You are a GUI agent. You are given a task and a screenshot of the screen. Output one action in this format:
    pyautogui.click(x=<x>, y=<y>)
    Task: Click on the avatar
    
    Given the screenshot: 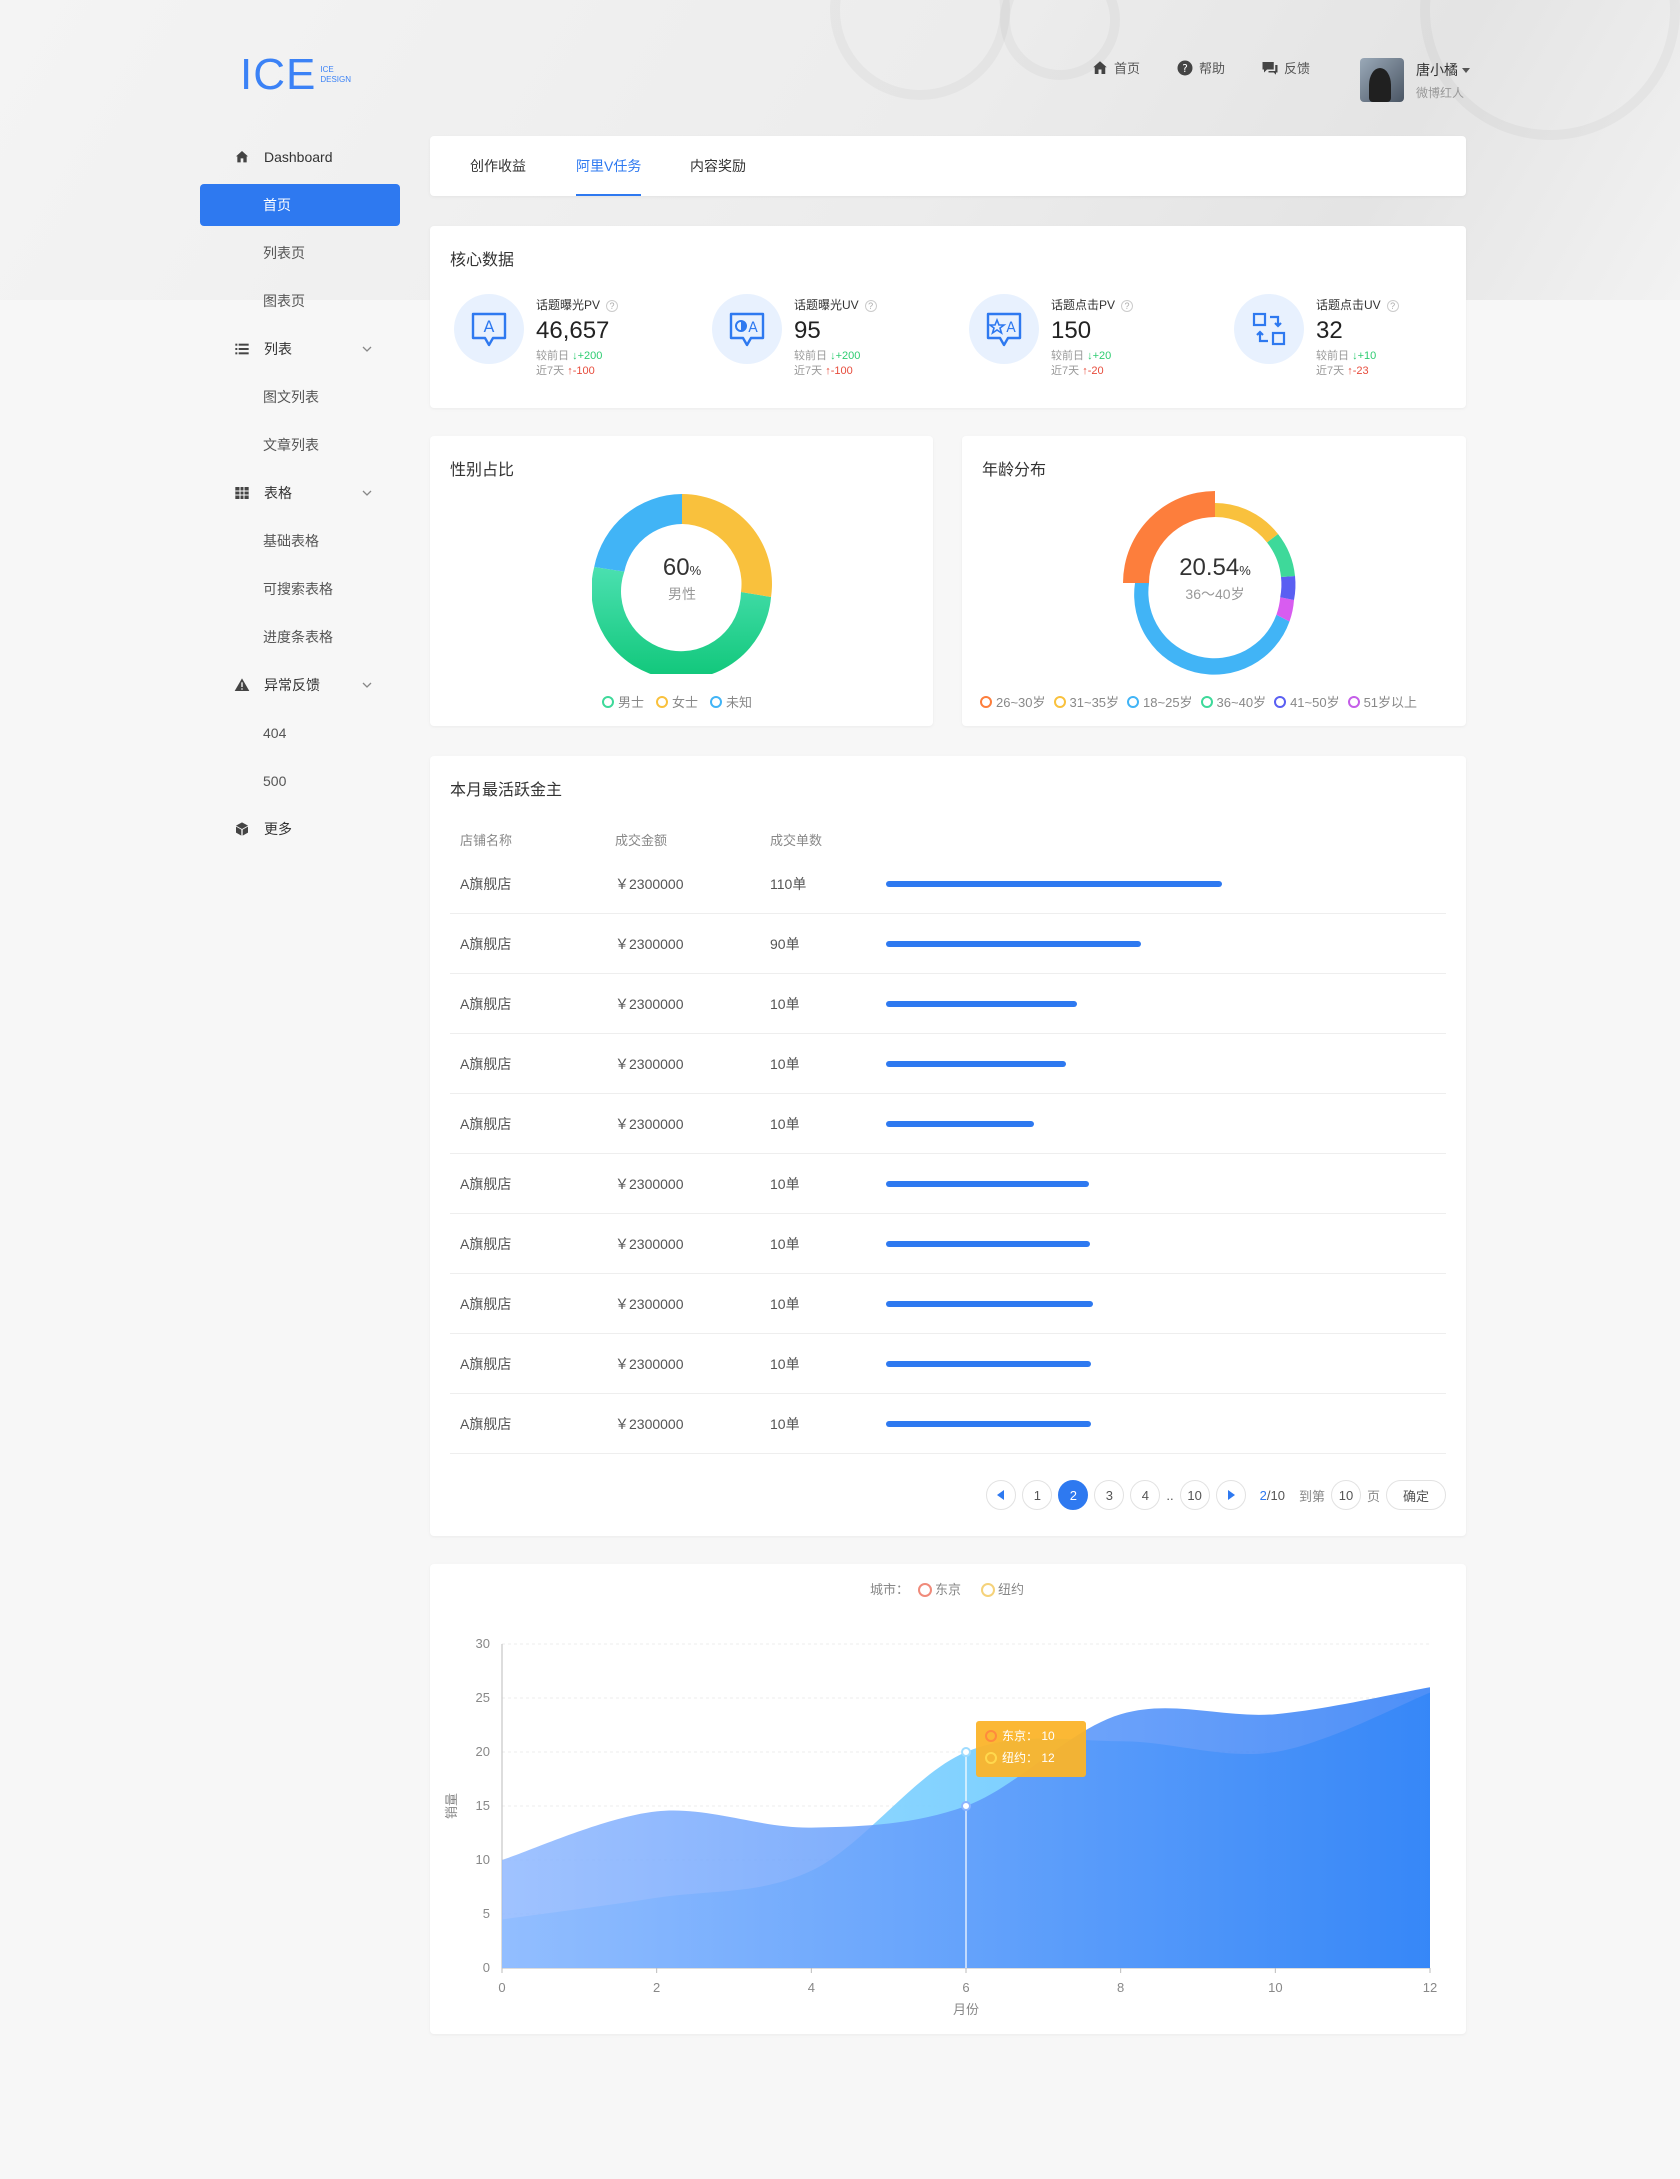 What is the action you would take?
    pyautogui.click(x=1382, y=80)
    